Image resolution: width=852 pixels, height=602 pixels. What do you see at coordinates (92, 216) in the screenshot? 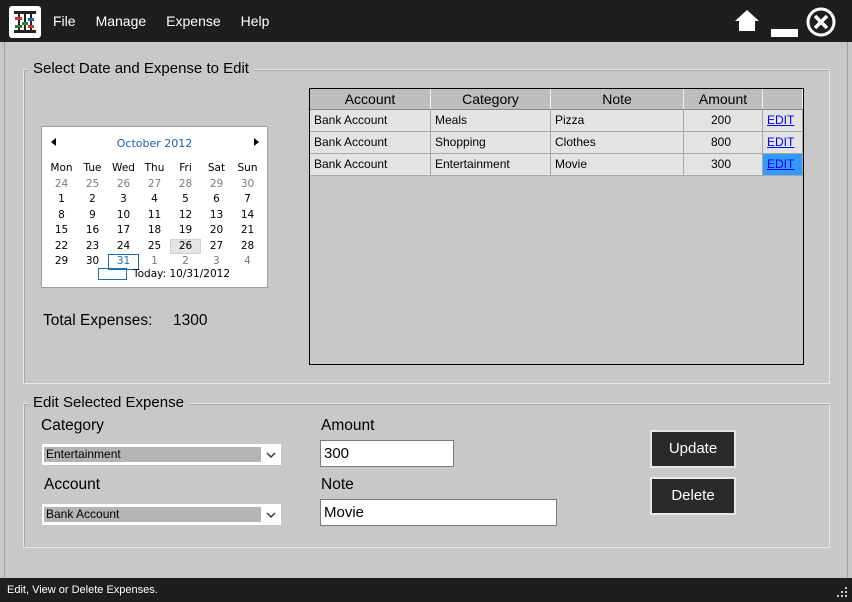
I see `calendar-day: 9` at bounding box center [92, 216].